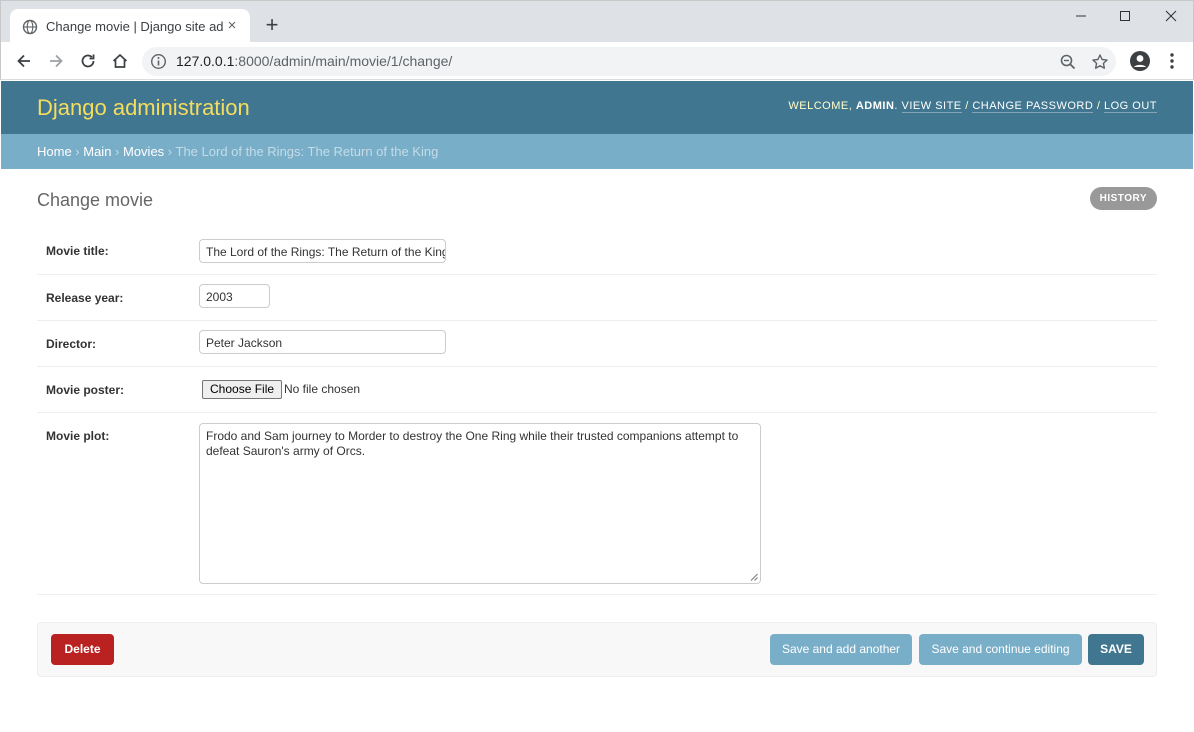  Describe the element at coordinates (1116, 649) in the screenshot. I see `save-button: SAVE` at that location.